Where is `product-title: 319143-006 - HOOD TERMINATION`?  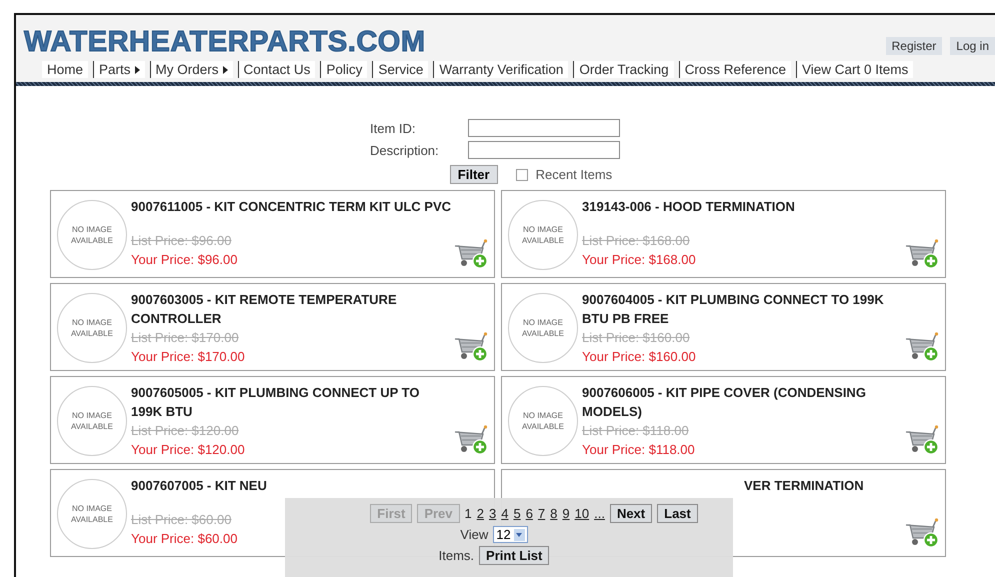
product-title: 319143-006 - HOOD TERMINATION is located at coordinates (688, 206).